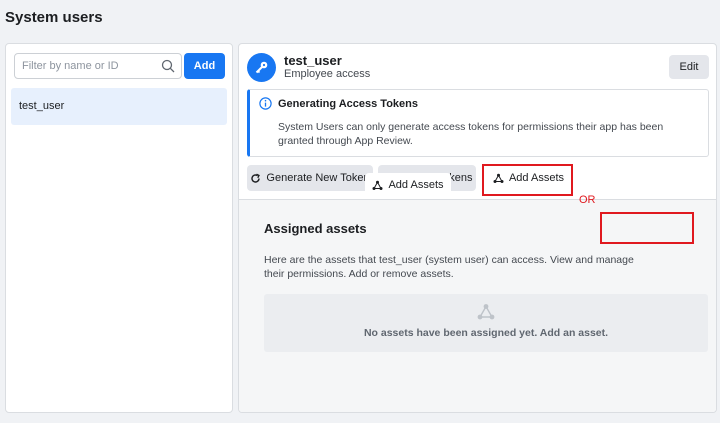 The width and height of the screenshot is (720, 423). What do you see at coordinates (527, 180) in the screenshot?
I see `highlight-add-assets-toolbar` at bounding box center [527, 180].